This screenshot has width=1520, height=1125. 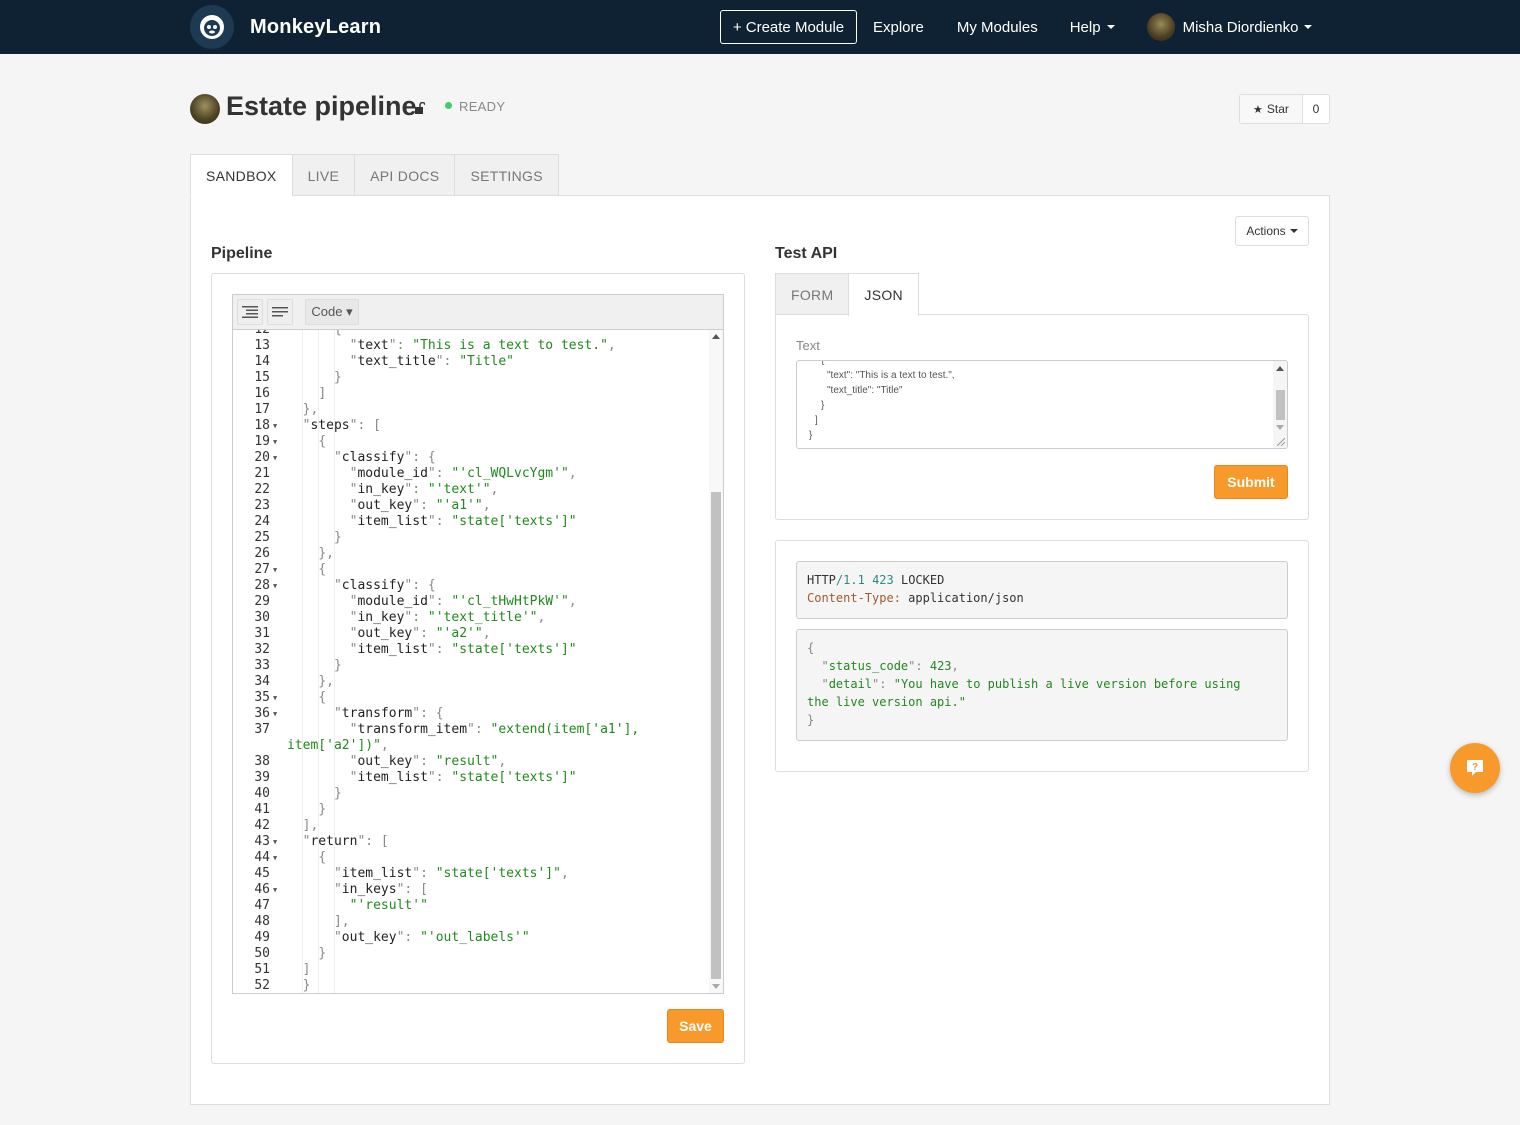 What do you see at coordinates (322, 393) in the screenshot?
I see `code-text: ]` at bounding box center [322, 393].